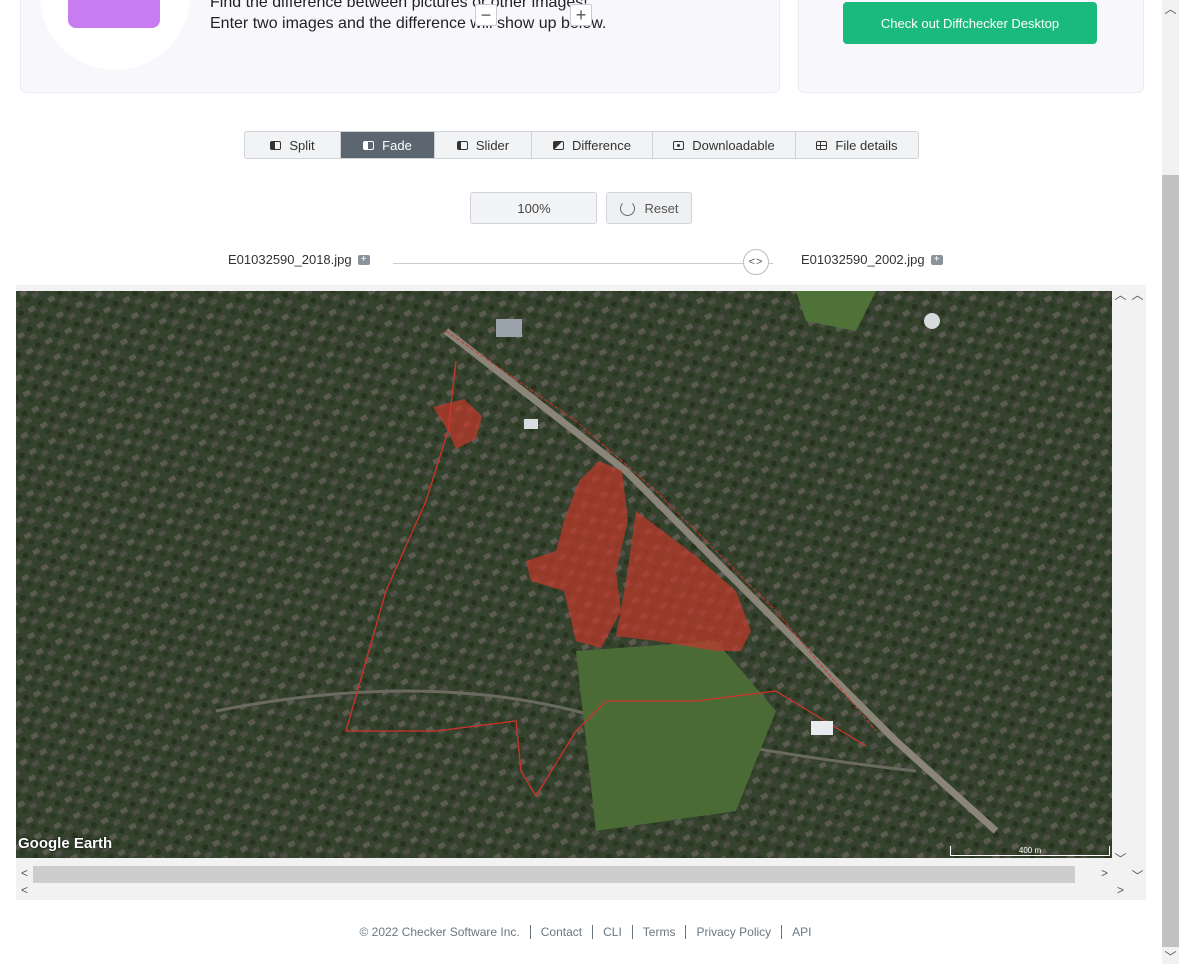 The height and width of the screenshot is (965, 1179). What do you see at coordinates (302, 145) in the screenshot?
I see `tab-label: Split` at bounding box center [302, 145].